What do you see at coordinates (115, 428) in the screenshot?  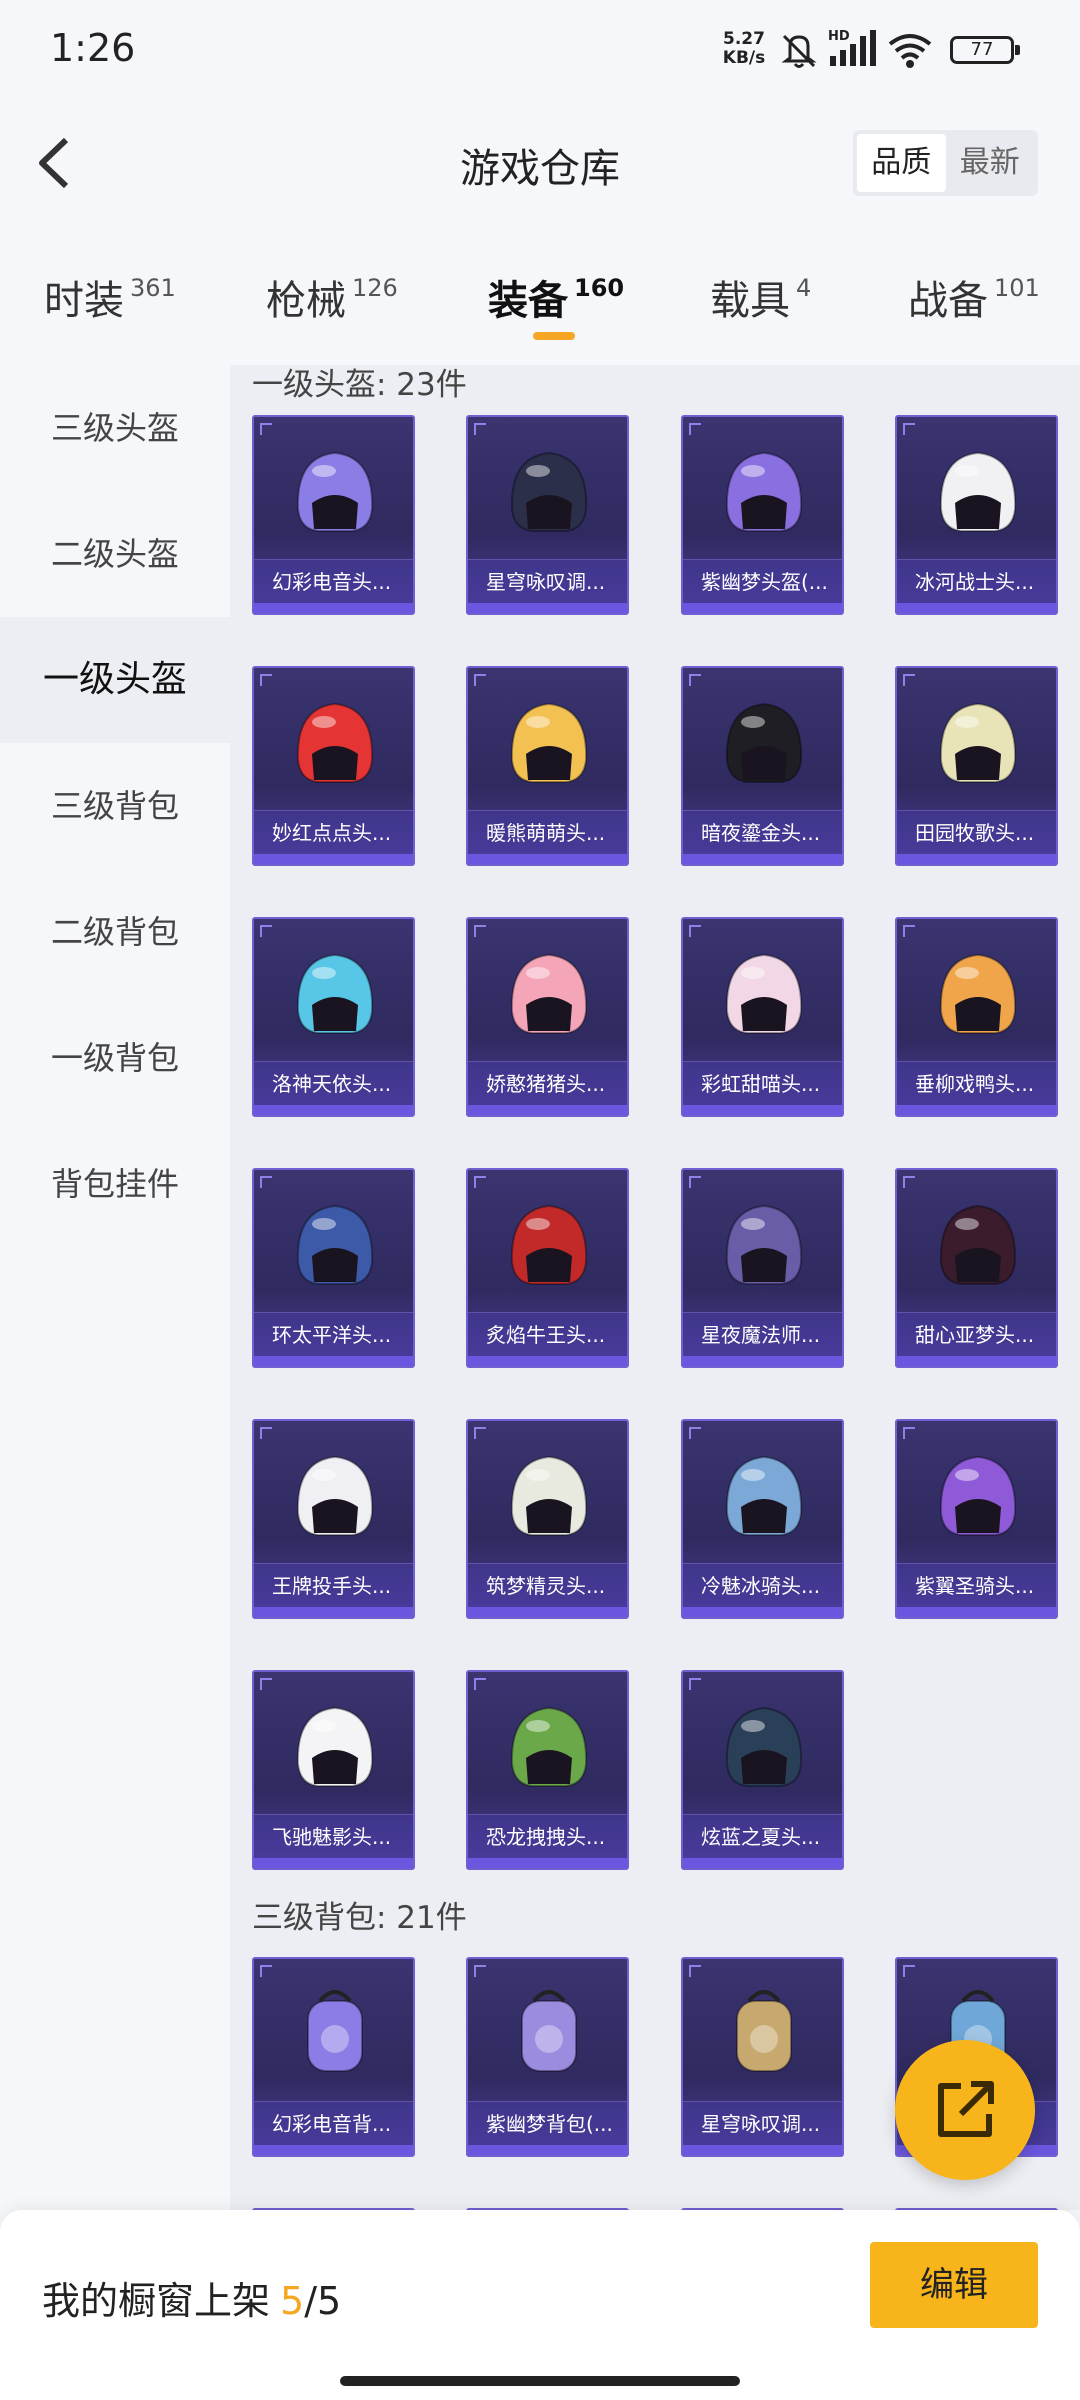 I see `side-item-level3-helmet: 三级头盔` at bounding box center [115, 428].